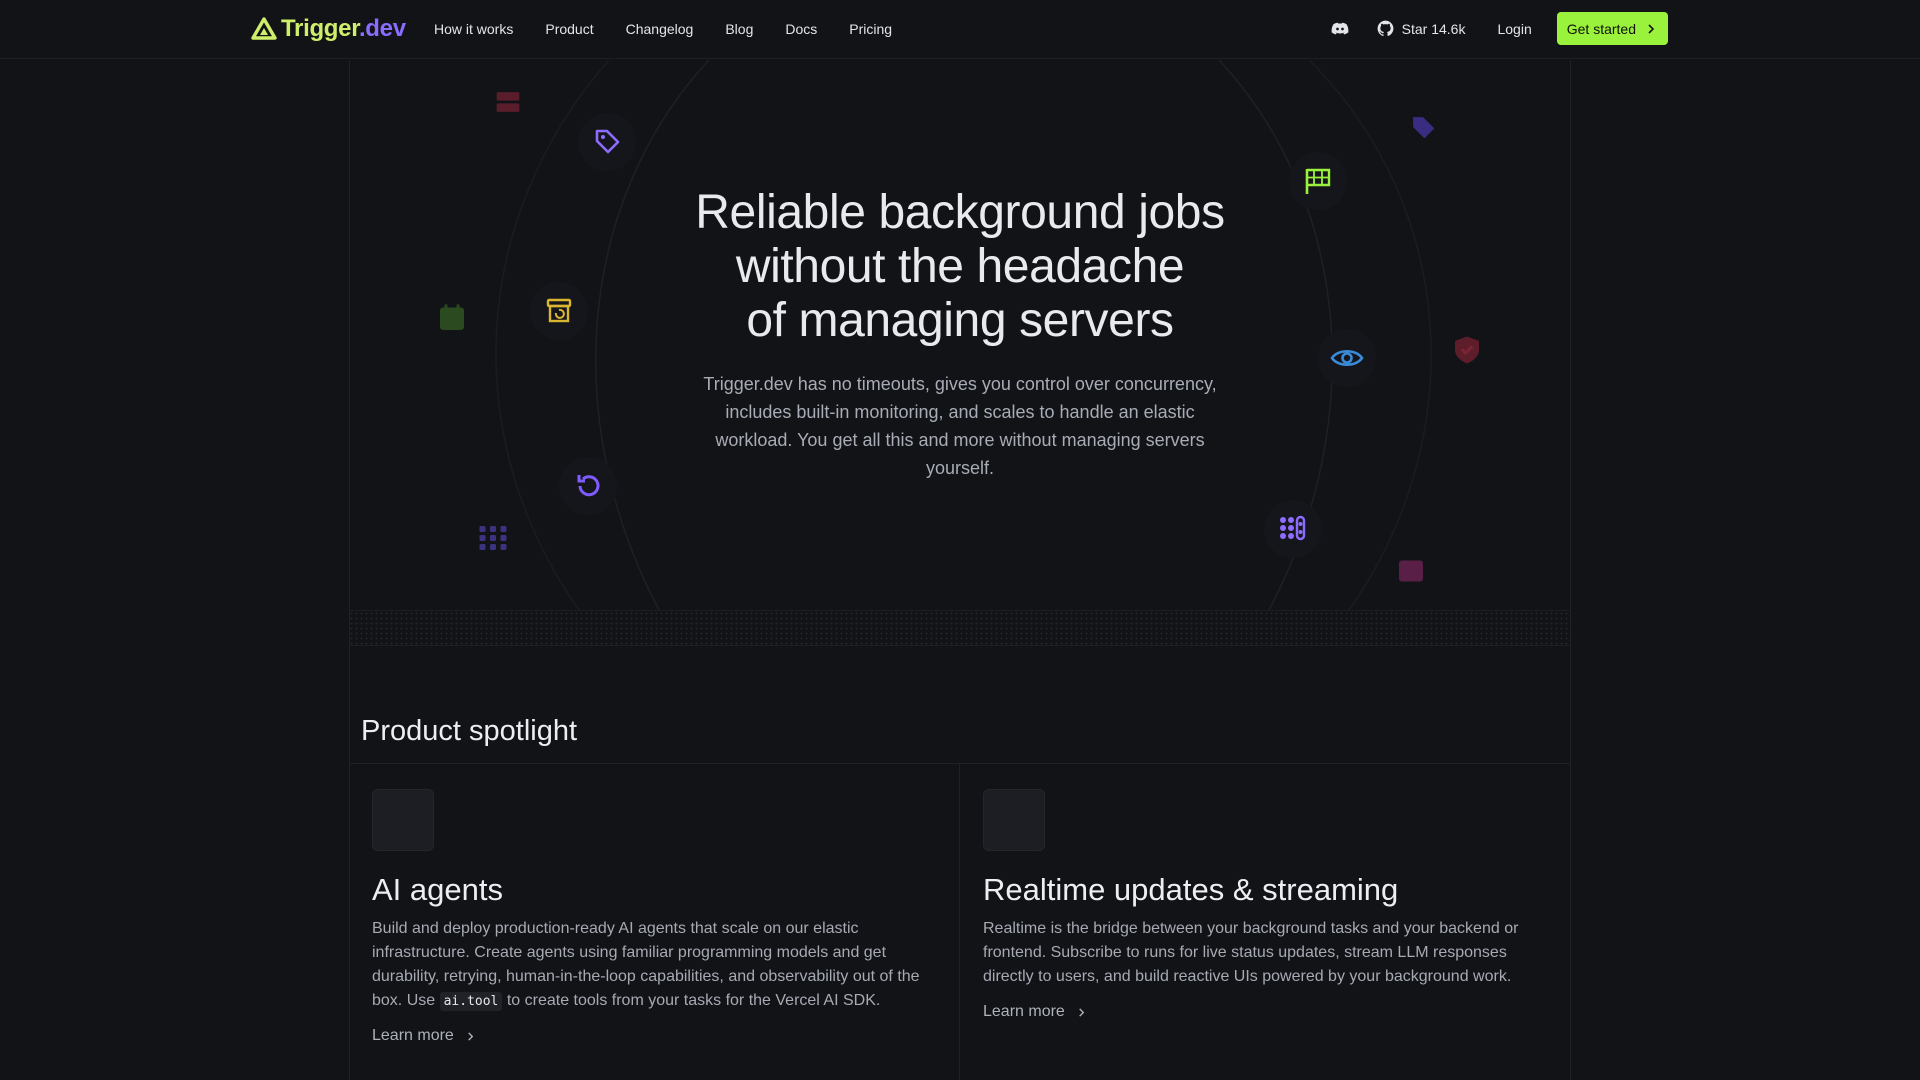 This screenshot has width=1920, height=1080. I want to click on server-icon, so click(508, 102).